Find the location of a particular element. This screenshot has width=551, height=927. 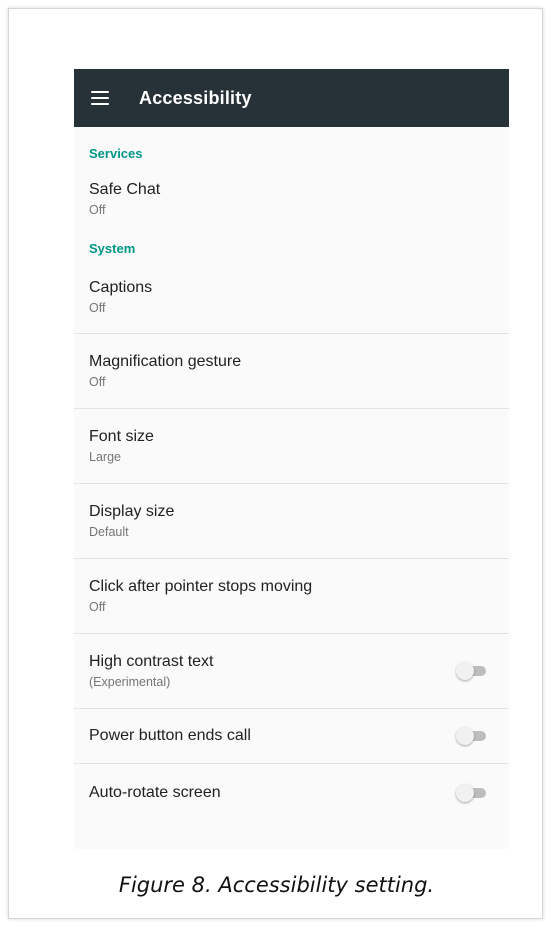

app-toolbar: Accessibility is located at coordinates (291, 98).